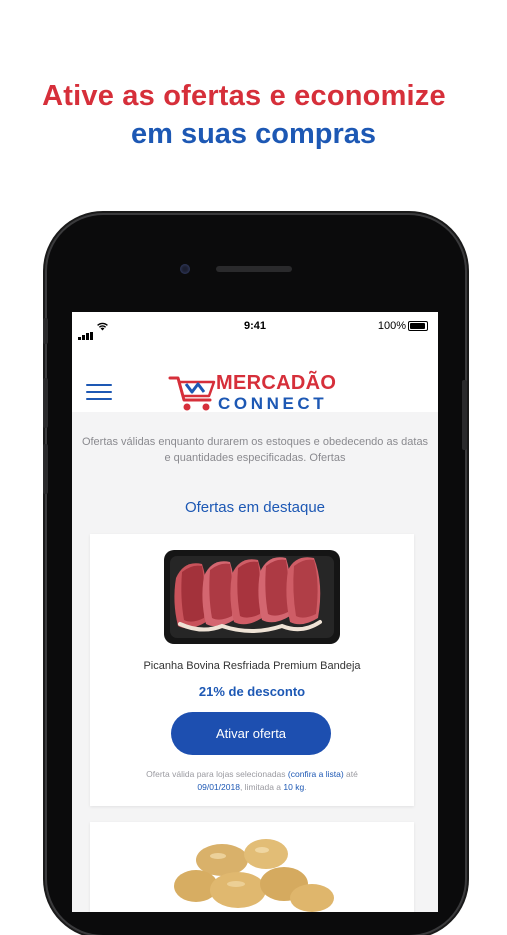  What do you see at coordinates (252, 597) in the screenshot?
I see `picanha-product-image` at bounding box center [252, 597].